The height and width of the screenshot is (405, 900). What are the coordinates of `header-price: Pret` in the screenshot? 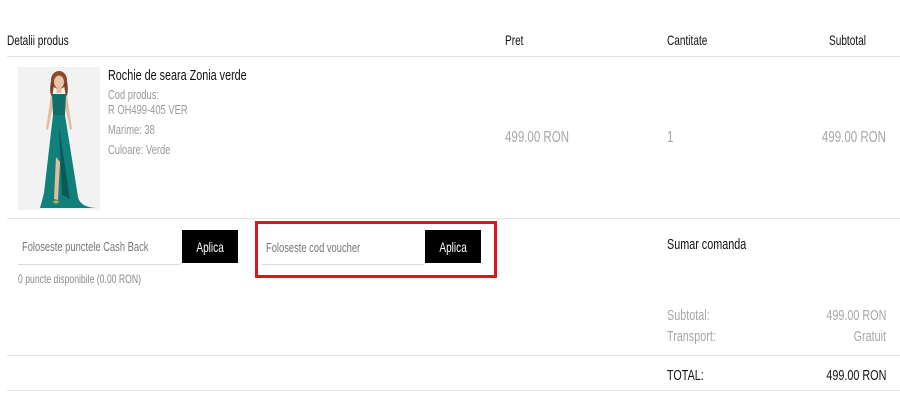 It's located at (514, 40).